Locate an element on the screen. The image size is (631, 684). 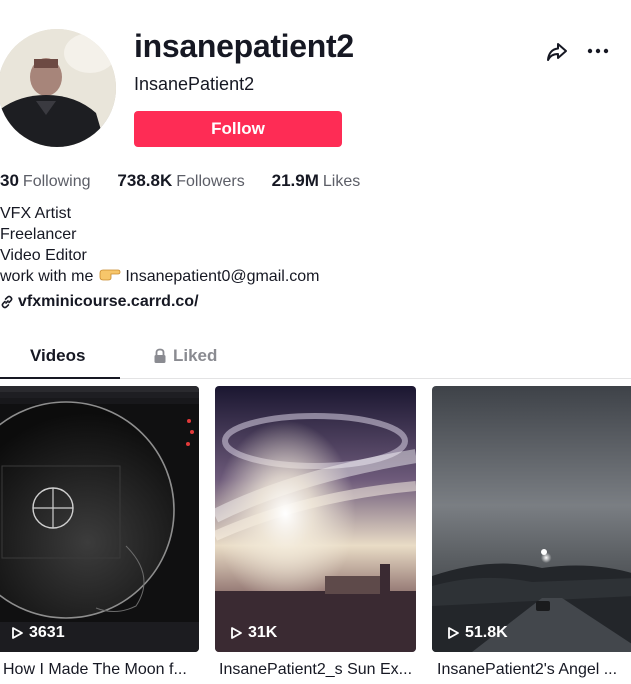
video-views: 31K is located at coordinates (253, 633).